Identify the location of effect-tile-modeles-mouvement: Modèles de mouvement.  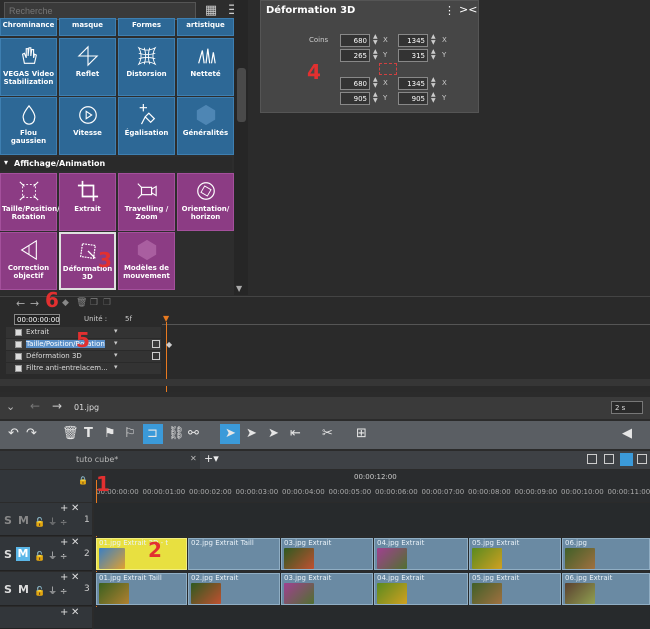
(146, 261).